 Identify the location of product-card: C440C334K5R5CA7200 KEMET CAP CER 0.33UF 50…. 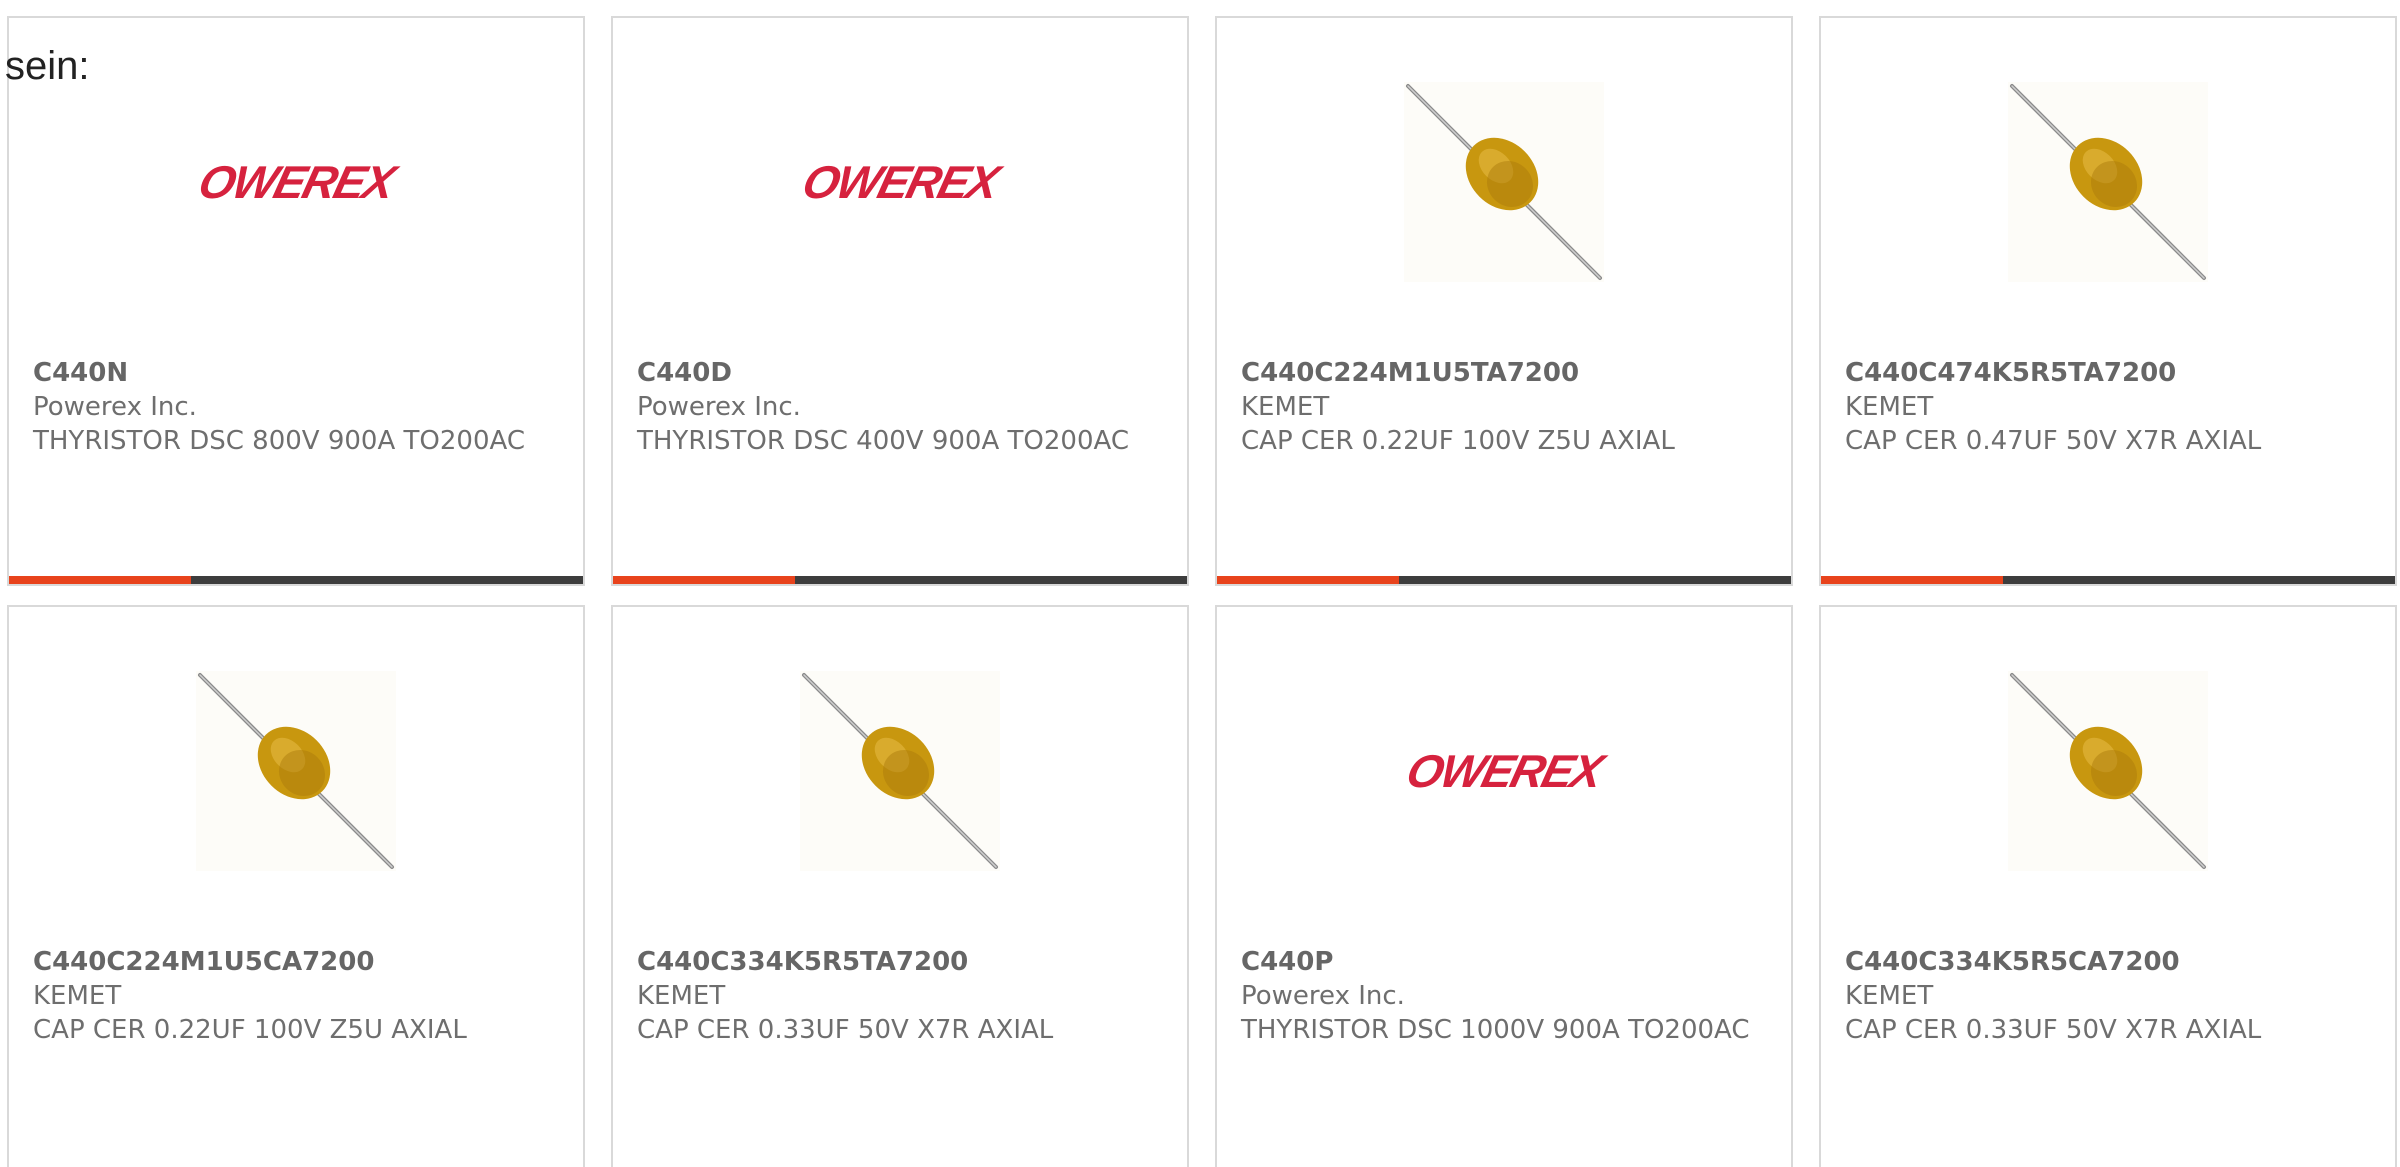
(2108, 886).